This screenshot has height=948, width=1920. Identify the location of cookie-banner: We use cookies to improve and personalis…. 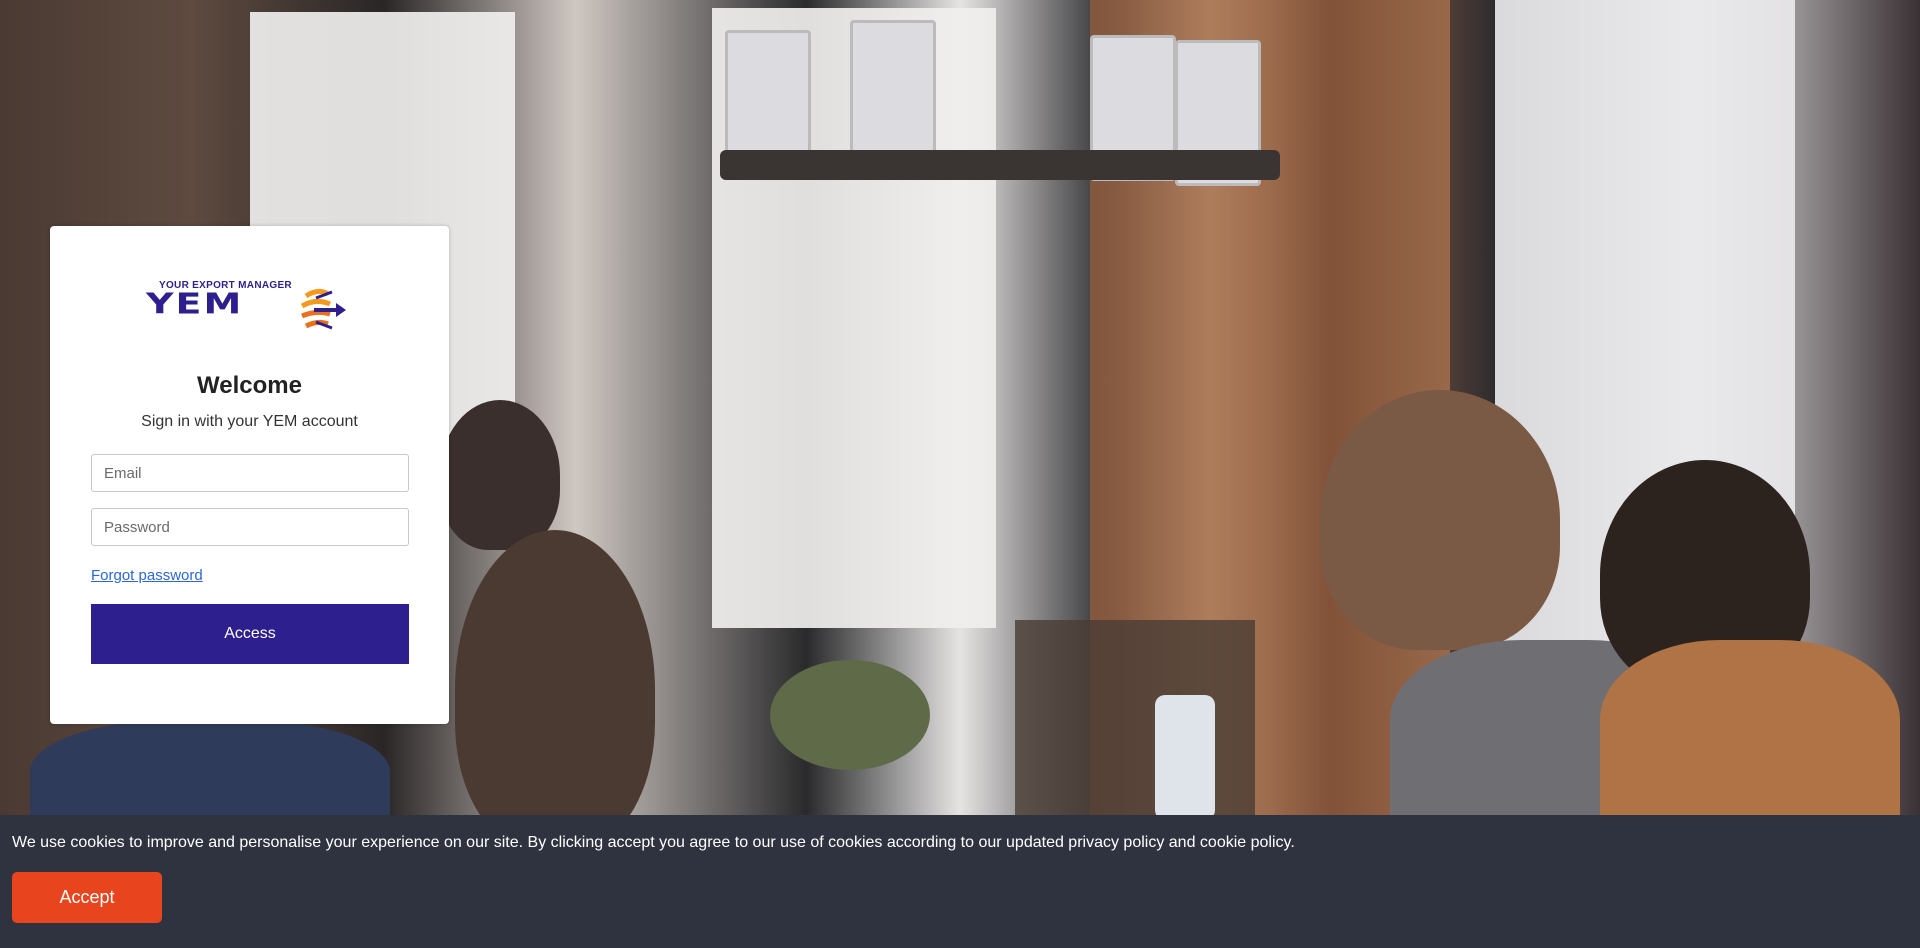
(960, 881).